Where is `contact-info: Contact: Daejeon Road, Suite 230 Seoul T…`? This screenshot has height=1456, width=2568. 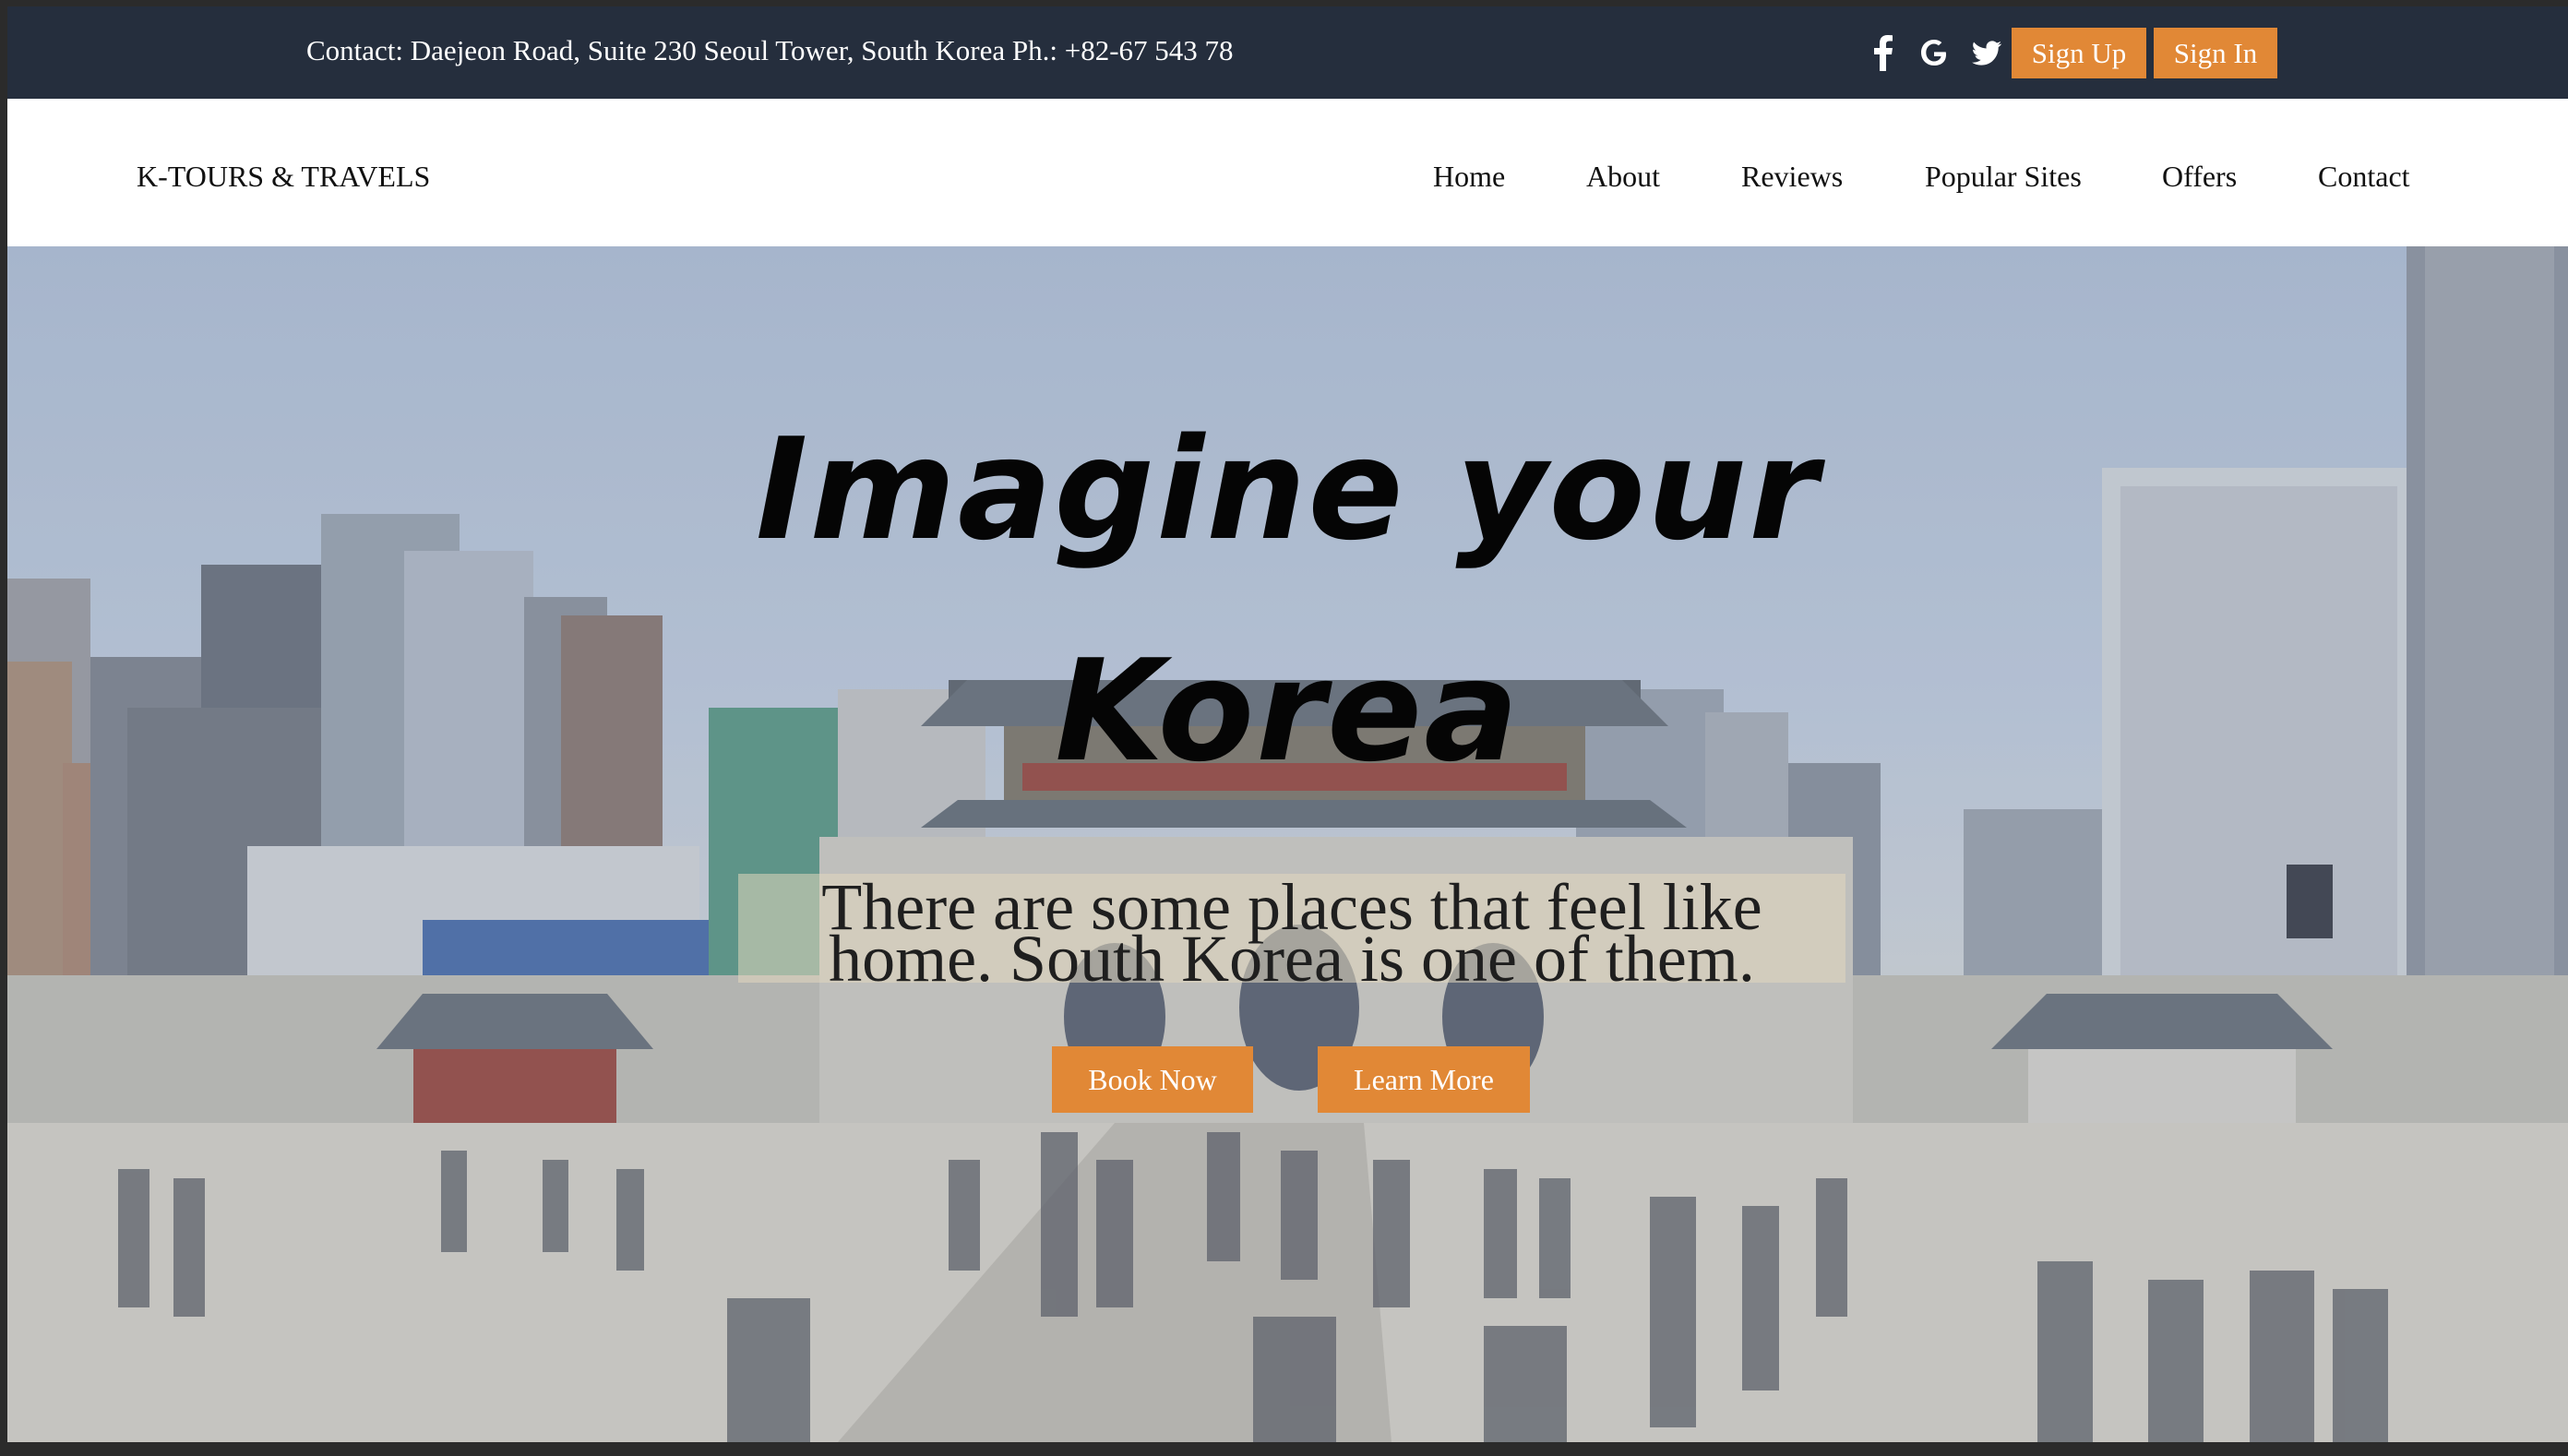
contact-info: Contact: Daejeon Road, Suite 230 Seoul T… is located at coordinates (770, 50).